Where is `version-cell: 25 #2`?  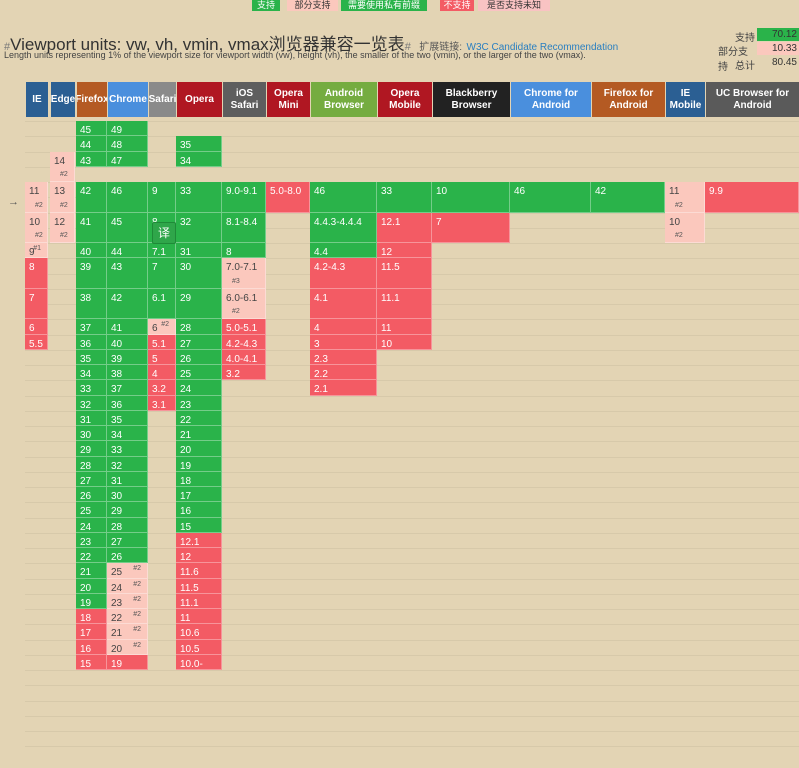
version-cell: 25 #2 is located at coordinates (127, 571).